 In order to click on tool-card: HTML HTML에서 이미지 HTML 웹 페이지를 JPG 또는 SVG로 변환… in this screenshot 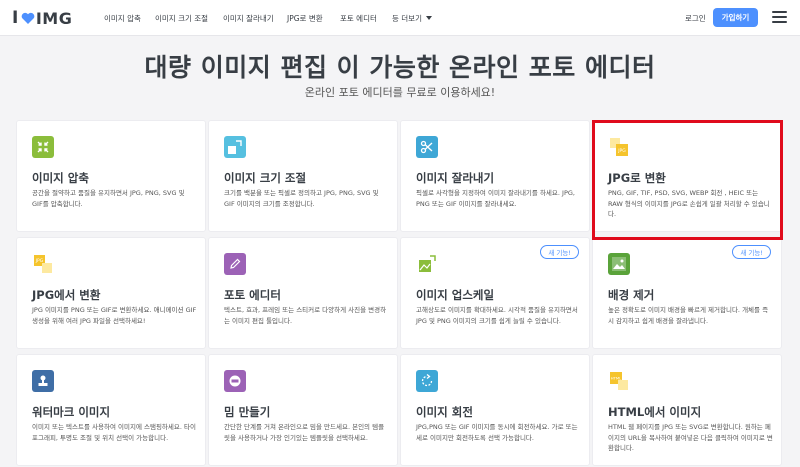, I will do `click(687, 410)`.